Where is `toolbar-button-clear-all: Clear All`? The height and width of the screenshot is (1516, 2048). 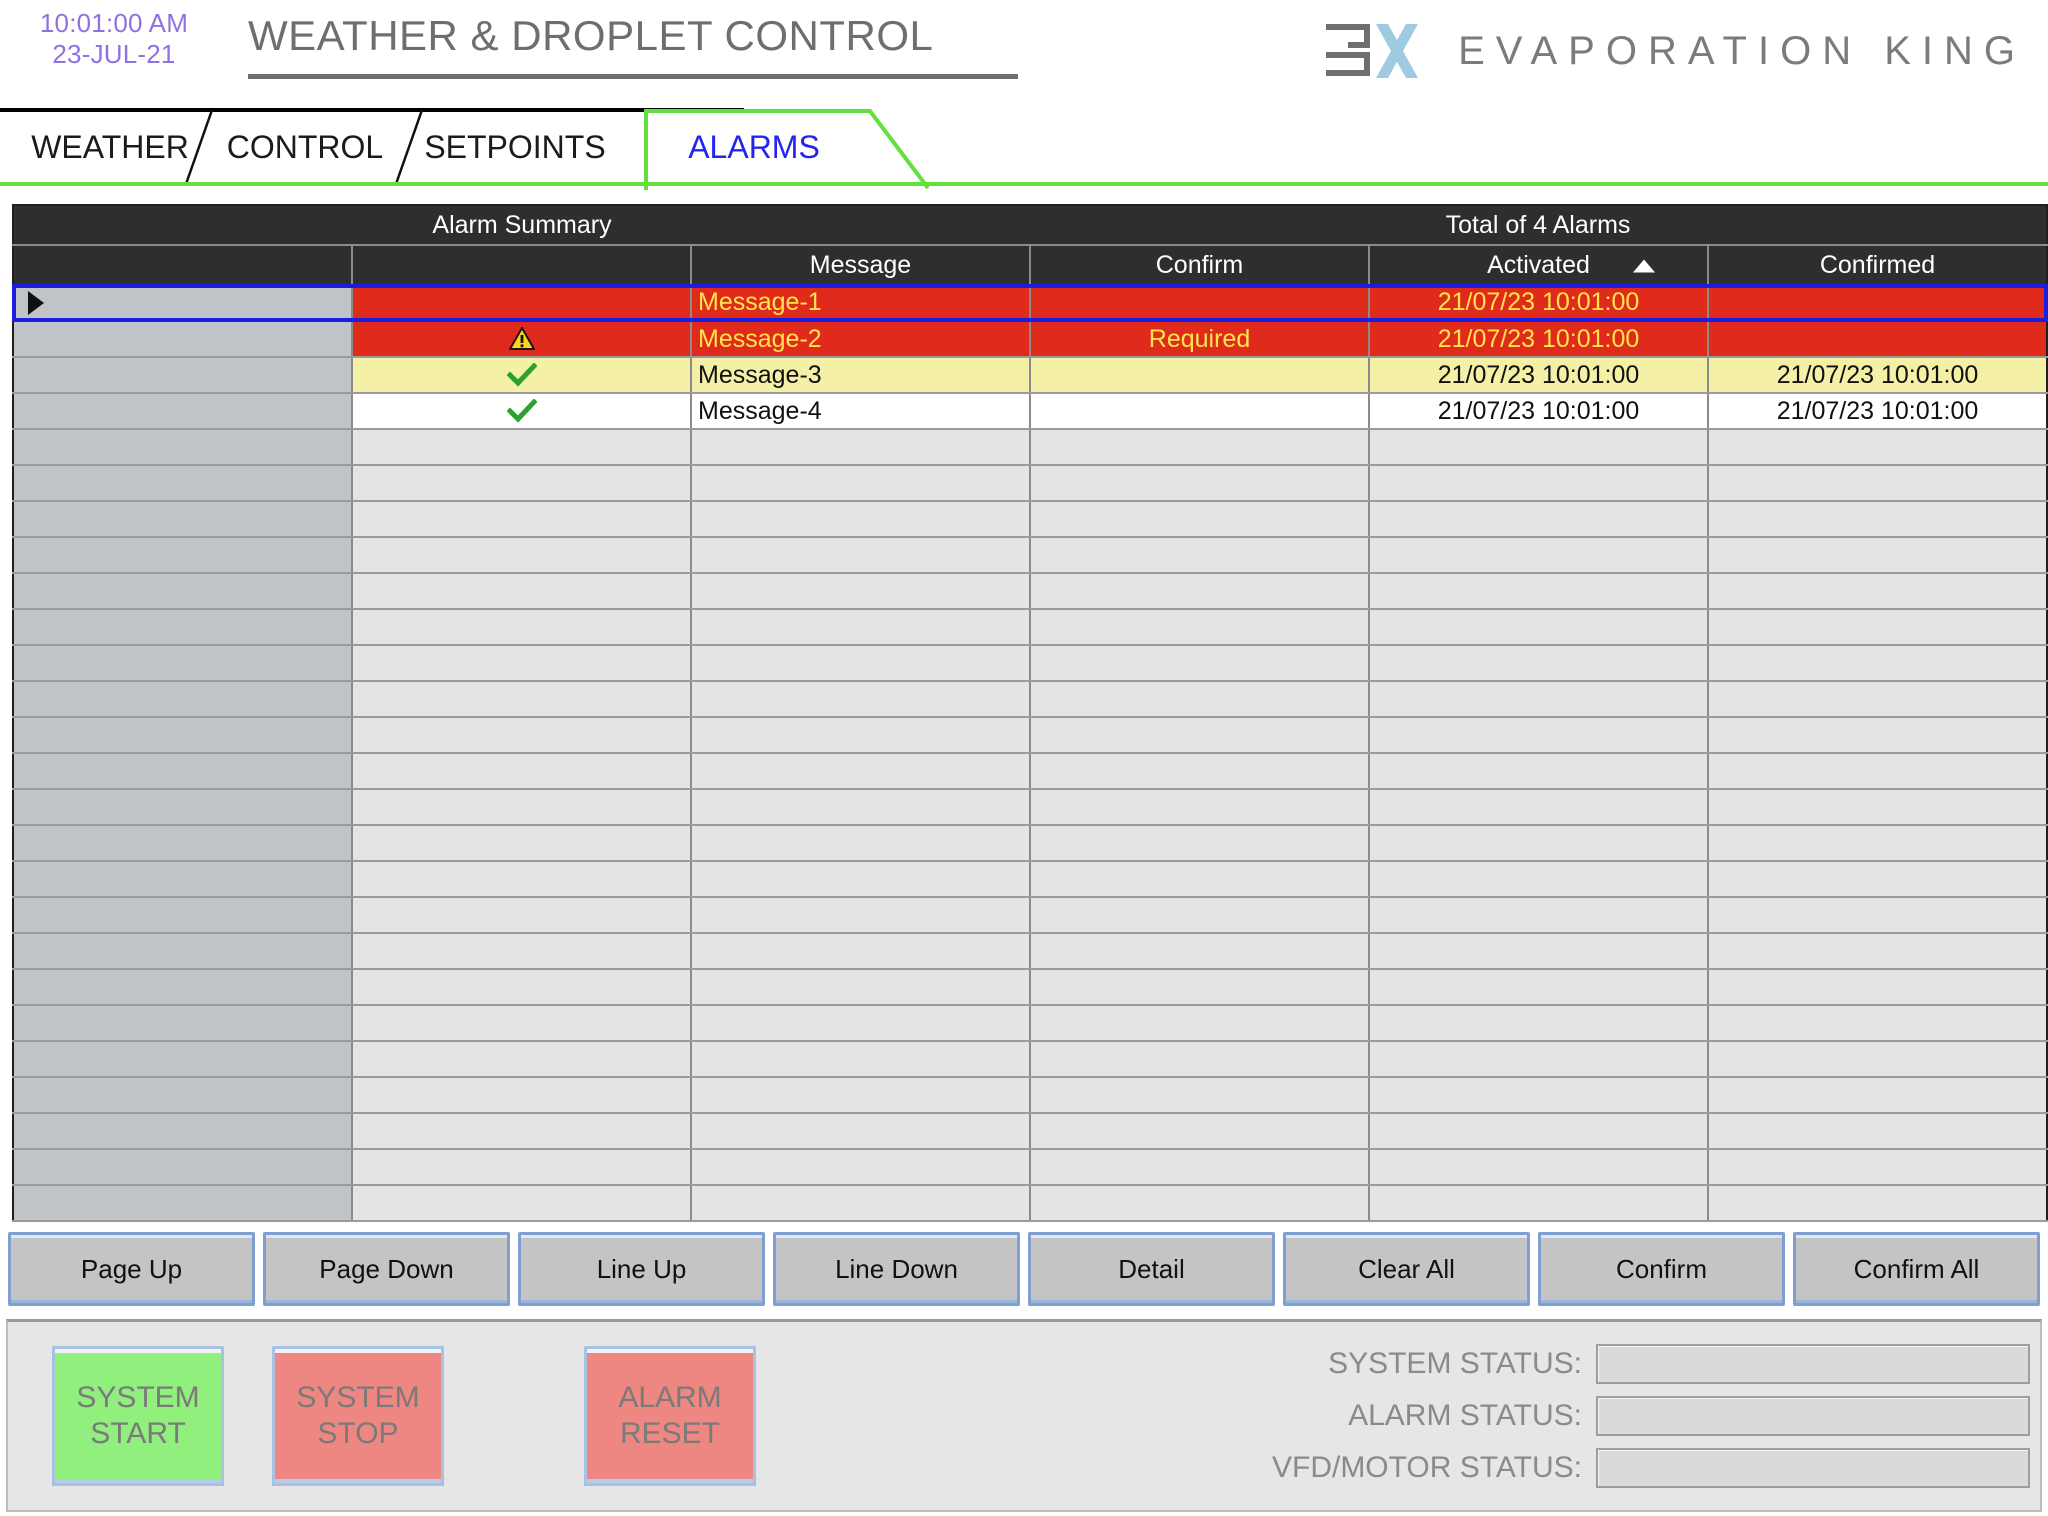
toolbar-button-clear-all: Clear All is located at coordinates (1406, 1269).